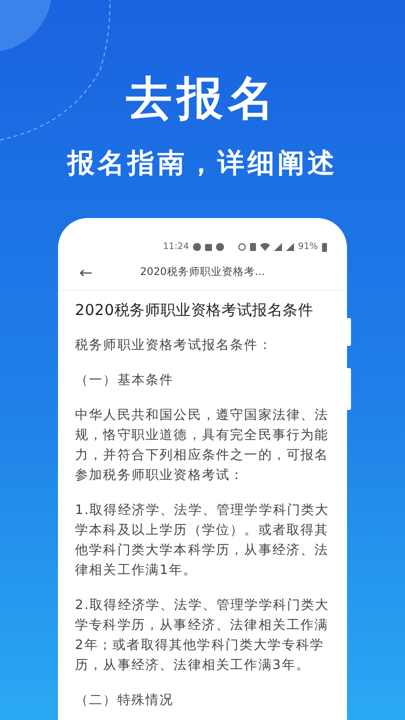 The width and height of the screenshot is (405, 720). I want to click on article-title: 2020税务师职业资格考试报名条件, so click(194, 310).